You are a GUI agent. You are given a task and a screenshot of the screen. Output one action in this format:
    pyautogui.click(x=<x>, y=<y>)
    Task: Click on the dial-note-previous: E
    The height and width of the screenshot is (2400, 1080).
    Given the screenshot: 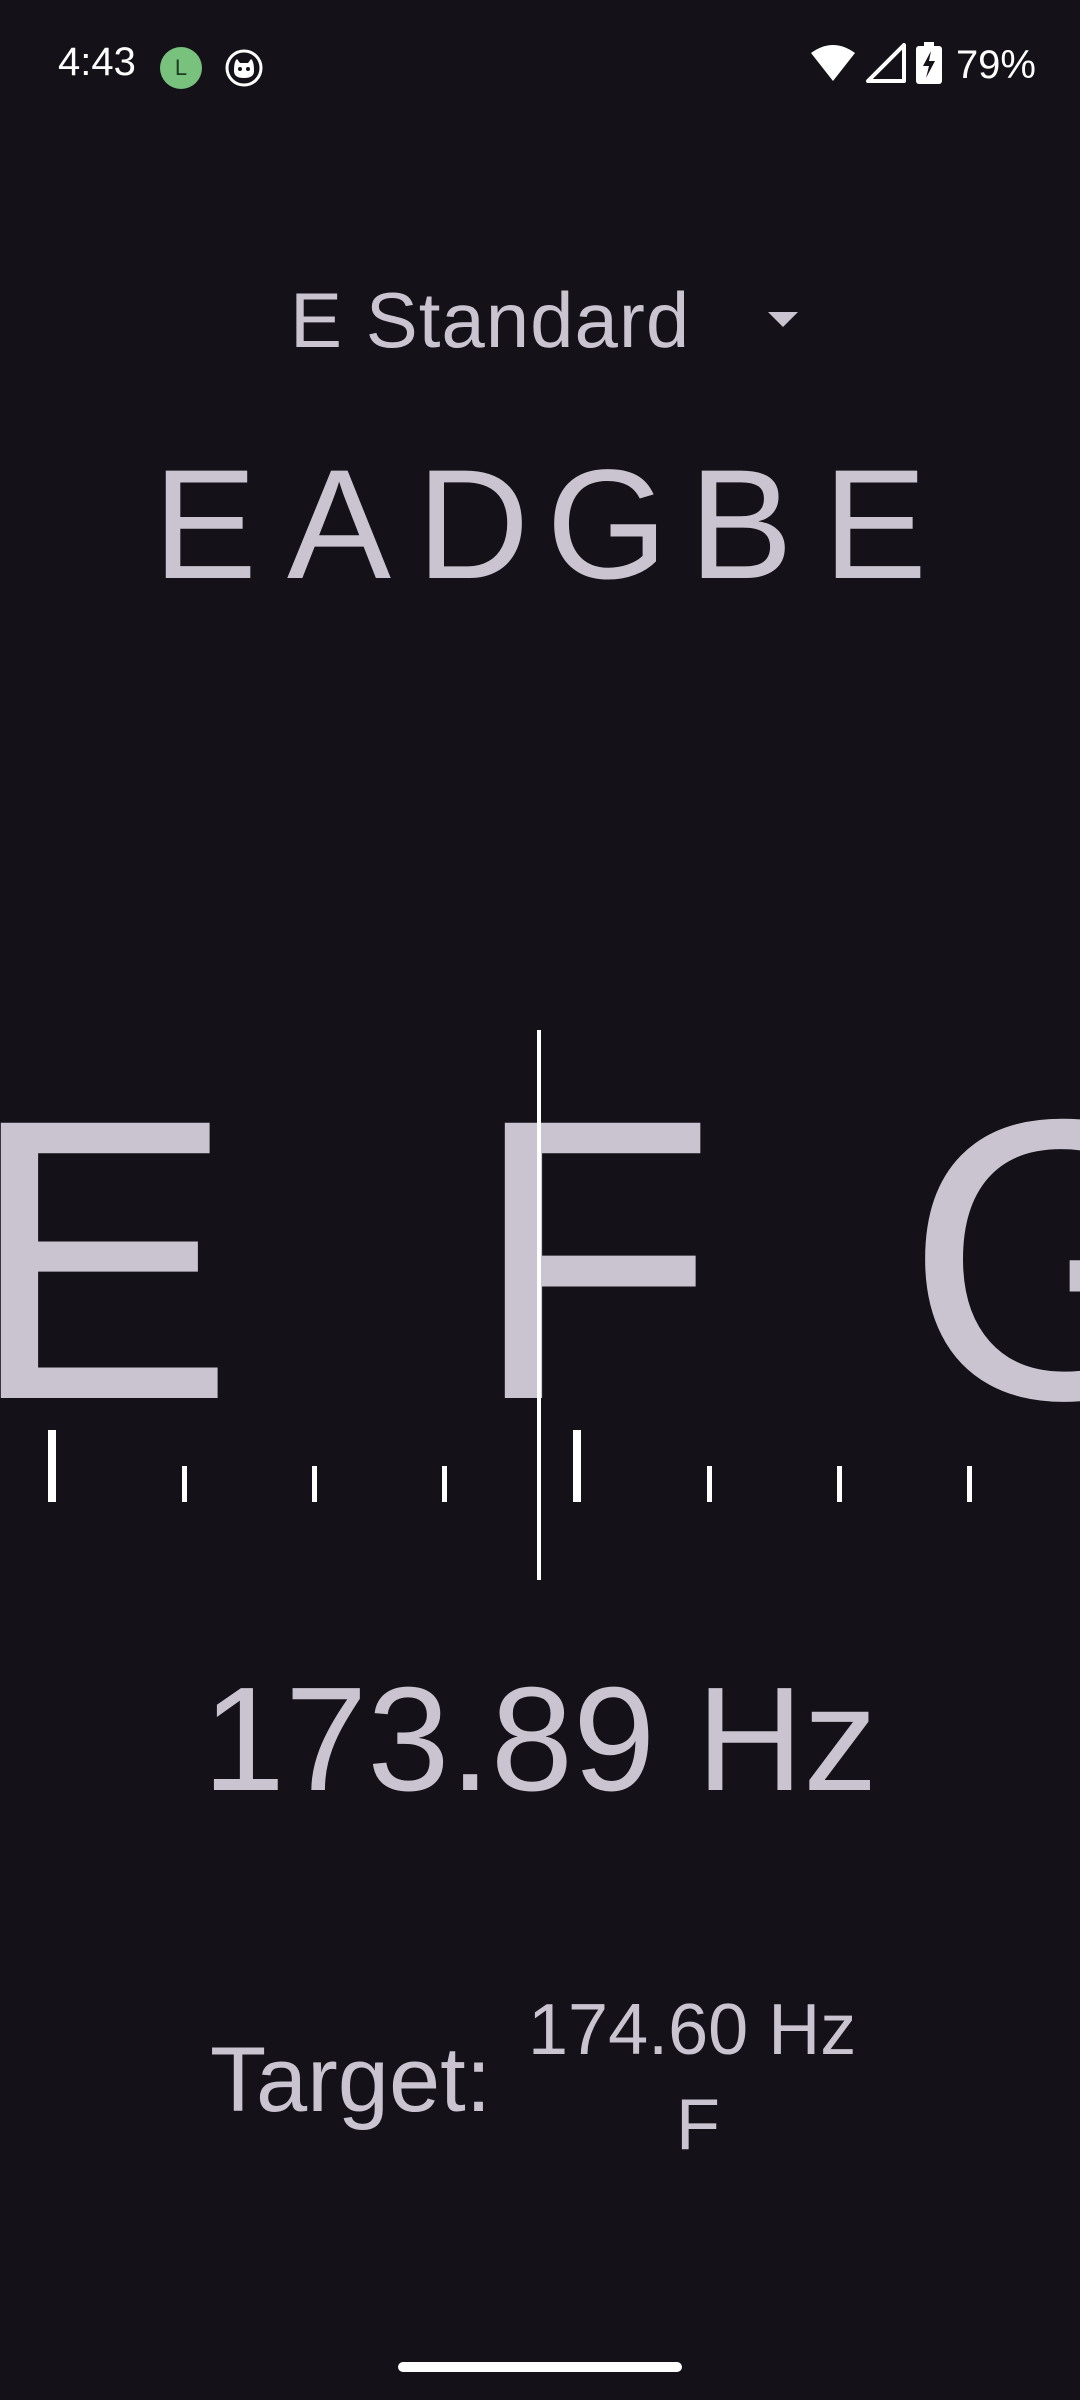 What is the action you would take?
    pyautogui.click(x=117, y=1259)
    